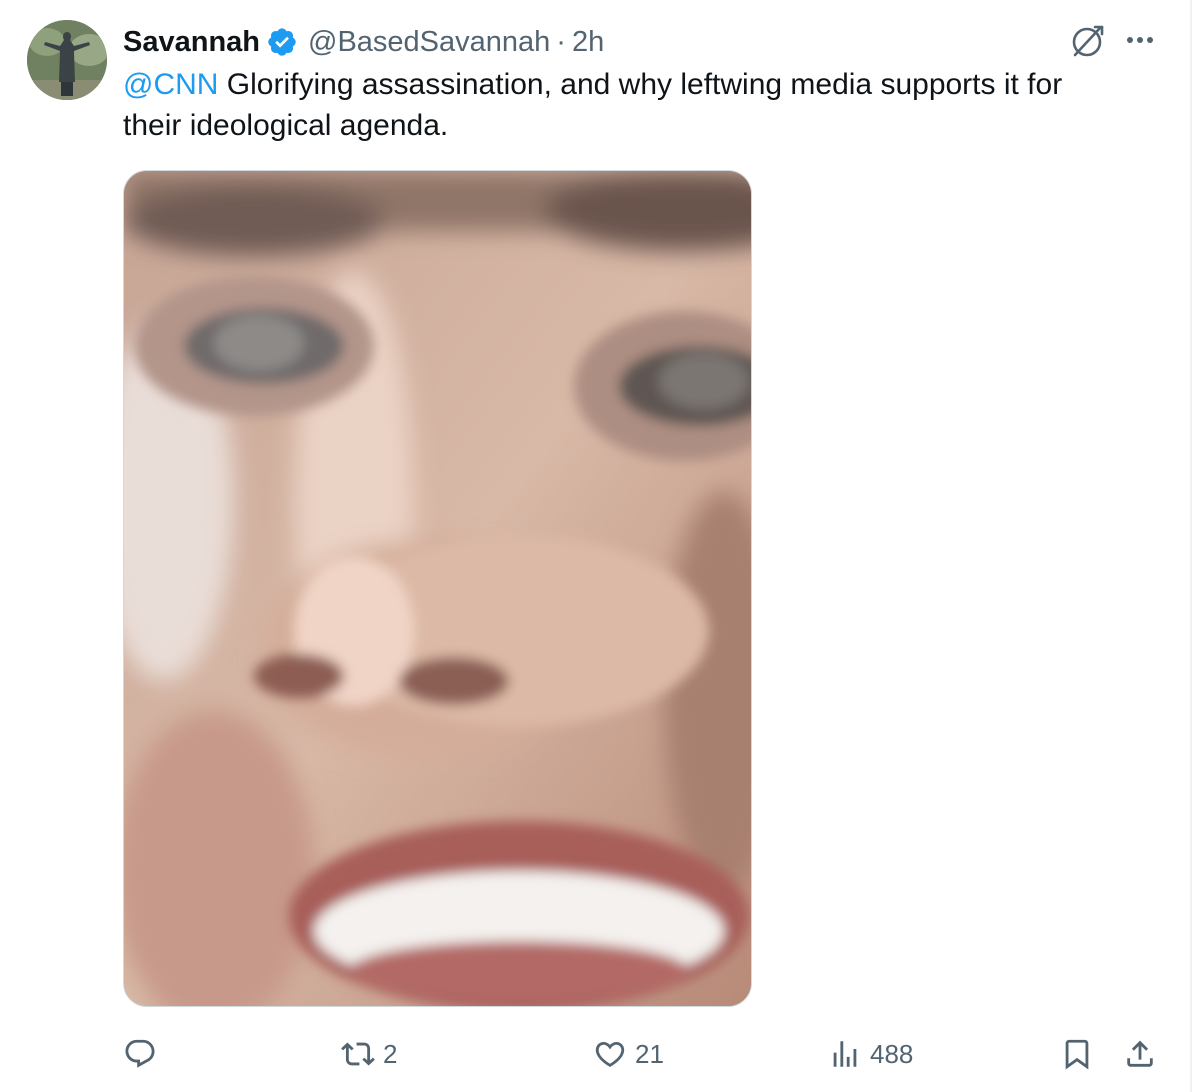 Image resolution: width=1192 pixels, height=1092 pixels. Describe the element at coordinates (628, 1054) in the screenshot. I see `like-button: 21` at that location.